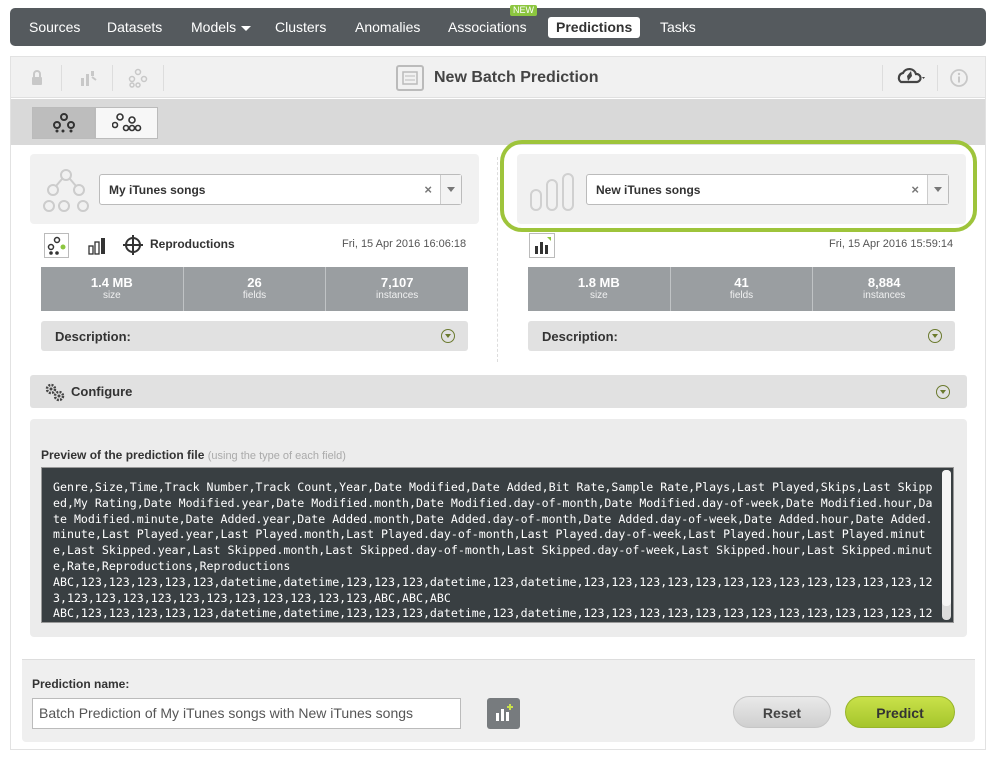 This screenshot has height=758, width=994. Describe the element at coordinates (133, 245) in the screenshot. I see `objective-target-icon` at that location.